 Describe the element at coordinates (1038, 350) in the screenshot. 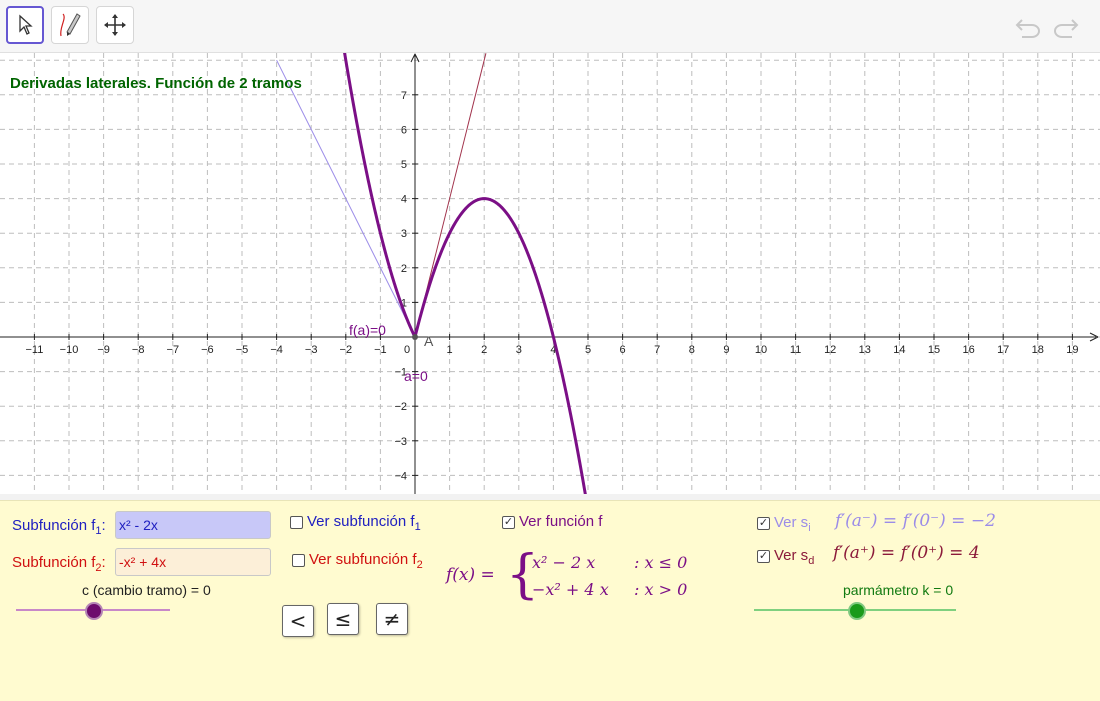

I see `x-tick-label: 18` at that location.